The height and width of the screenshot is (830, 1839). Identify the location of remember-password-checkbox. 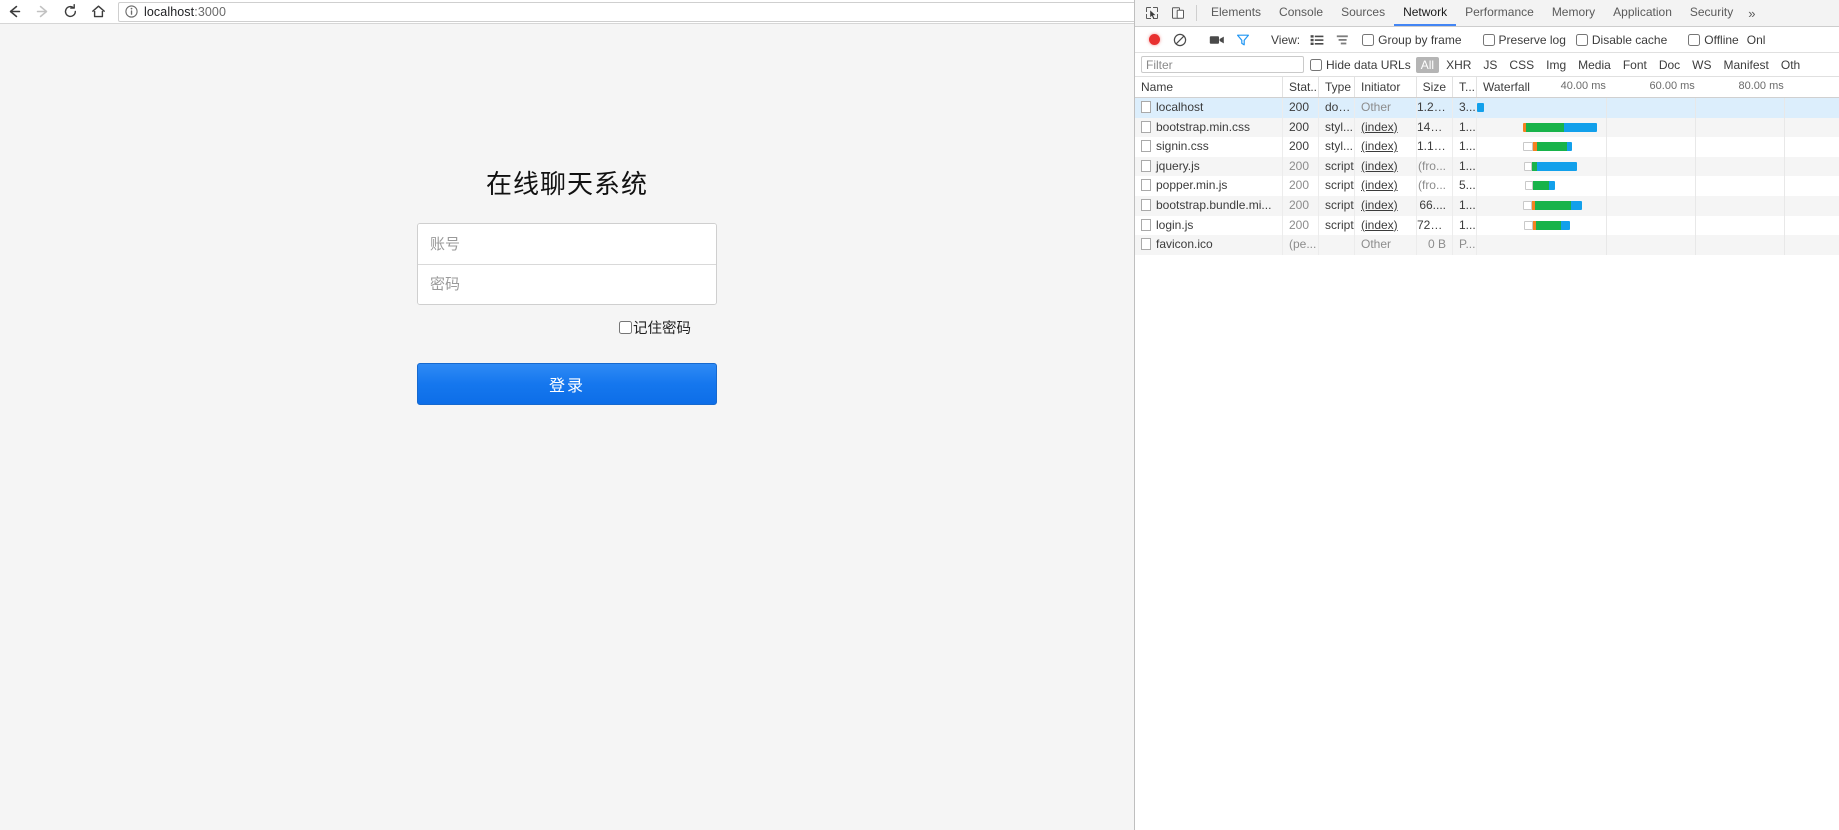
(625, 327).